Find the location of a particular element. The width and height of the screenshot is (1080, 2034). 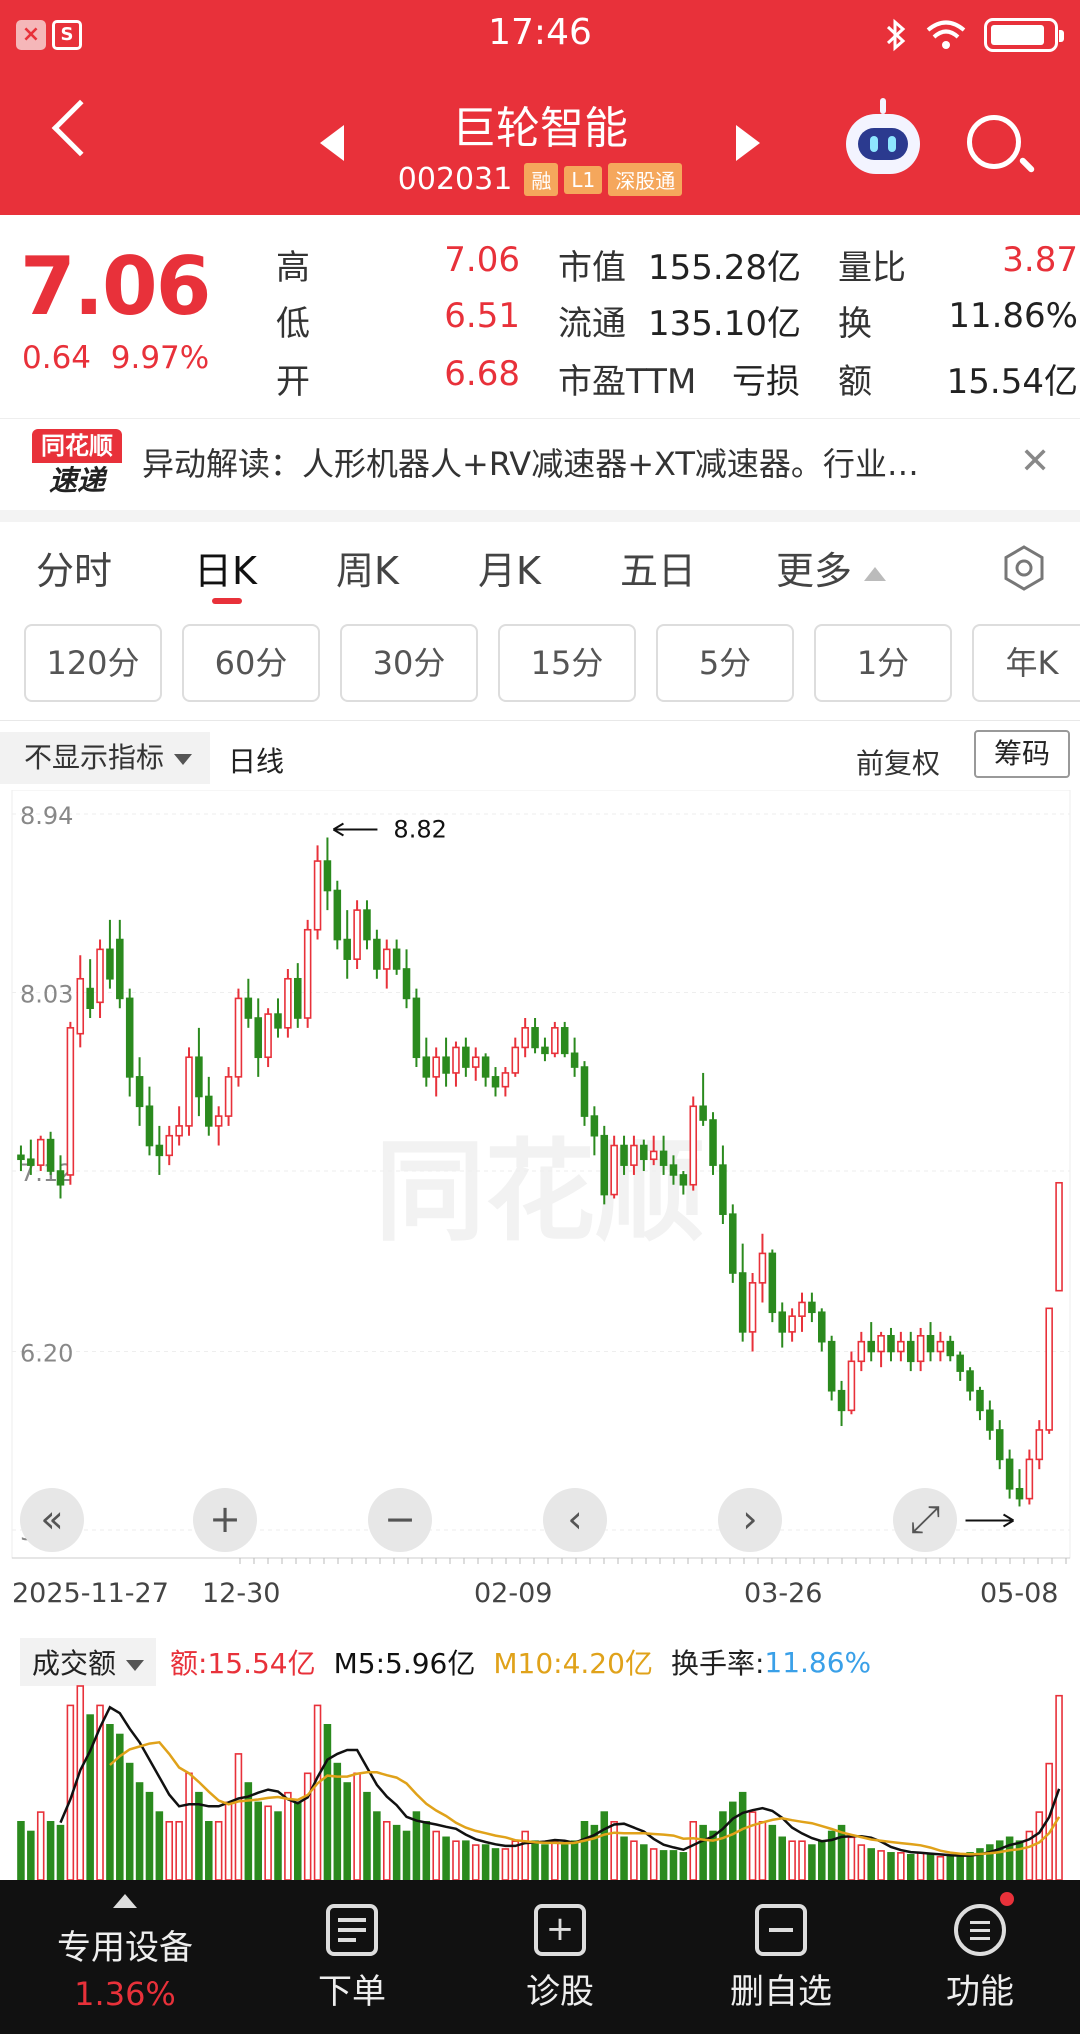

chip-year-k: 年K is located at coordinates (1026, 663).